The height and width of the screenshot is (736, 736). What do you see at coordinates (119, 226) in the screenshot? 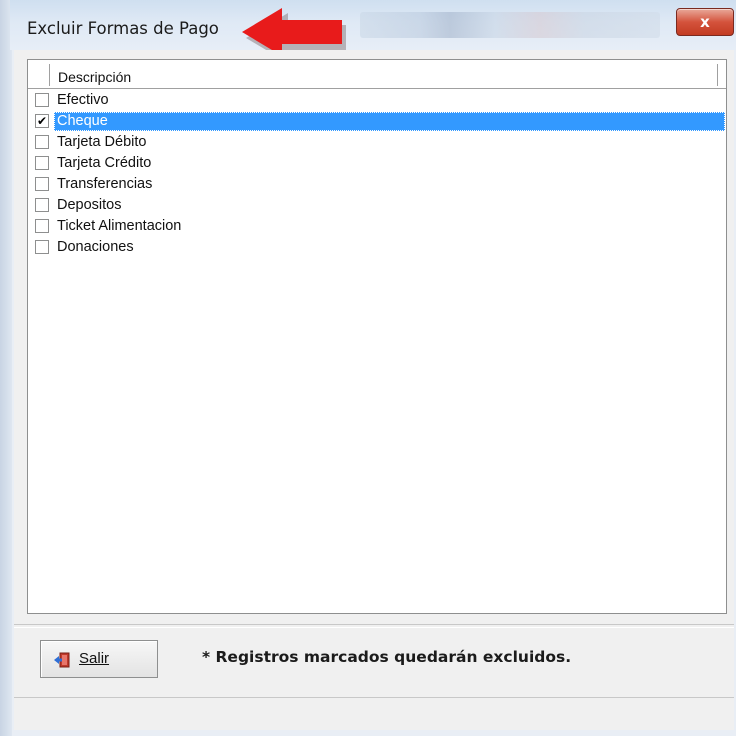
I see `row-label: Ticket Alimentacion` at bounding box center [119, 226].